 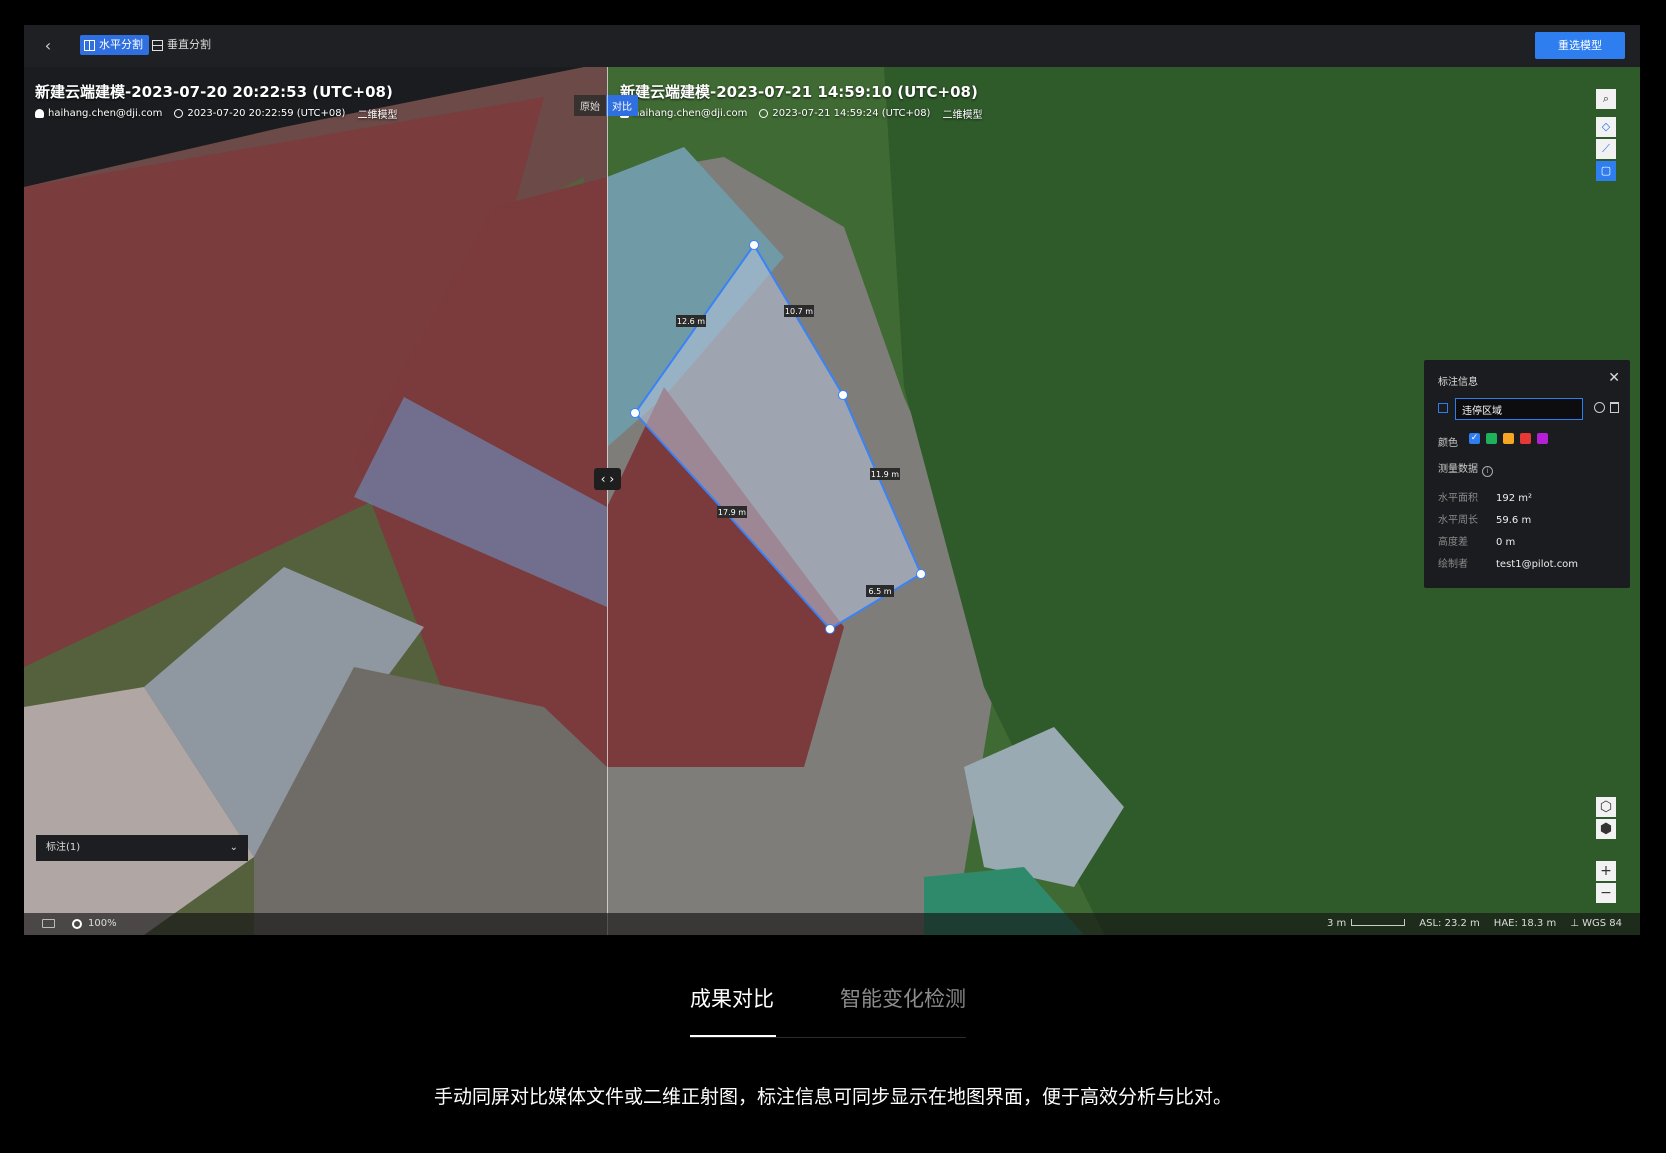 What do you see at coordinates (1614, 407) in the screenshot?
I see `trash-icon` at bounding box center [1614, 407].